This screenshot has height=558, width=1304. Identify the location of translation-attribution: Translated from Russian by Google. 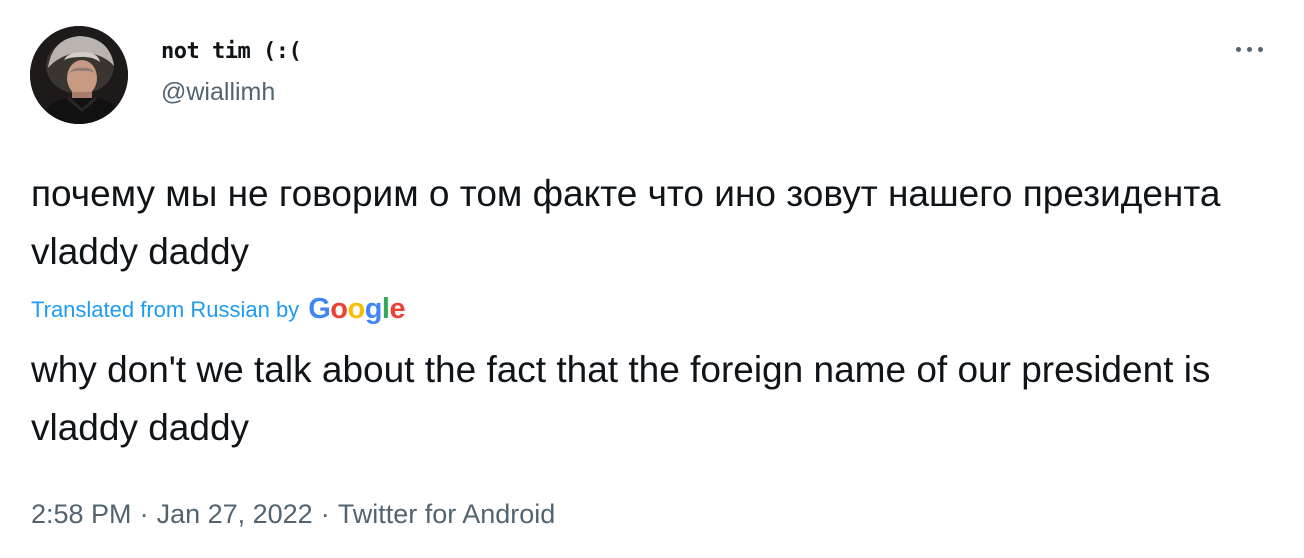
(218, 310).